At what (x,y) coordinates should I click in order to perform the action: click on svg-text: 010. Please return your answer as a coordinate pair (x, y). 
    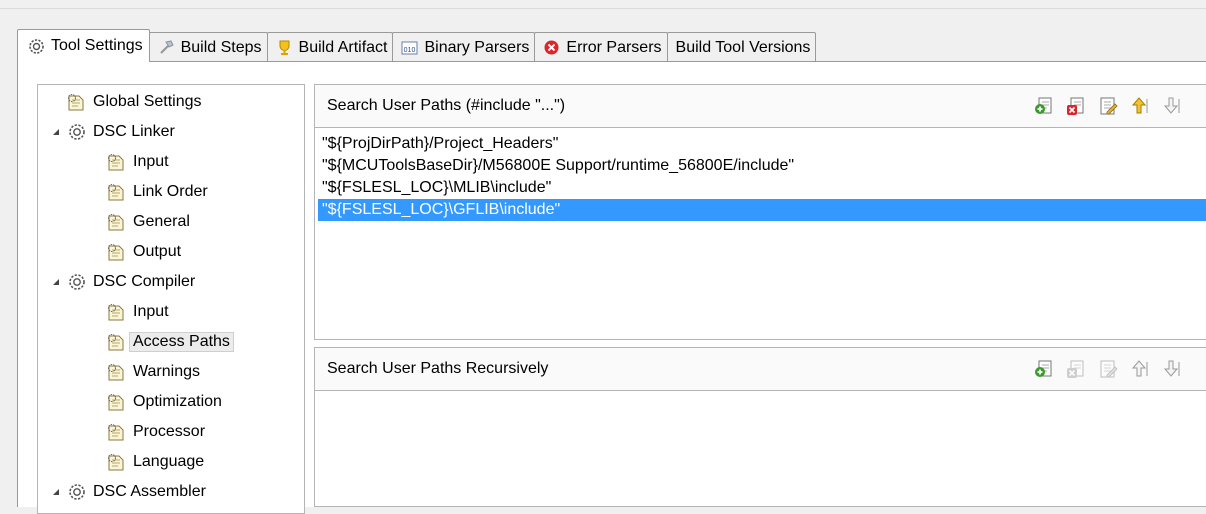
    Looking at the image, I should click on (410, 50).